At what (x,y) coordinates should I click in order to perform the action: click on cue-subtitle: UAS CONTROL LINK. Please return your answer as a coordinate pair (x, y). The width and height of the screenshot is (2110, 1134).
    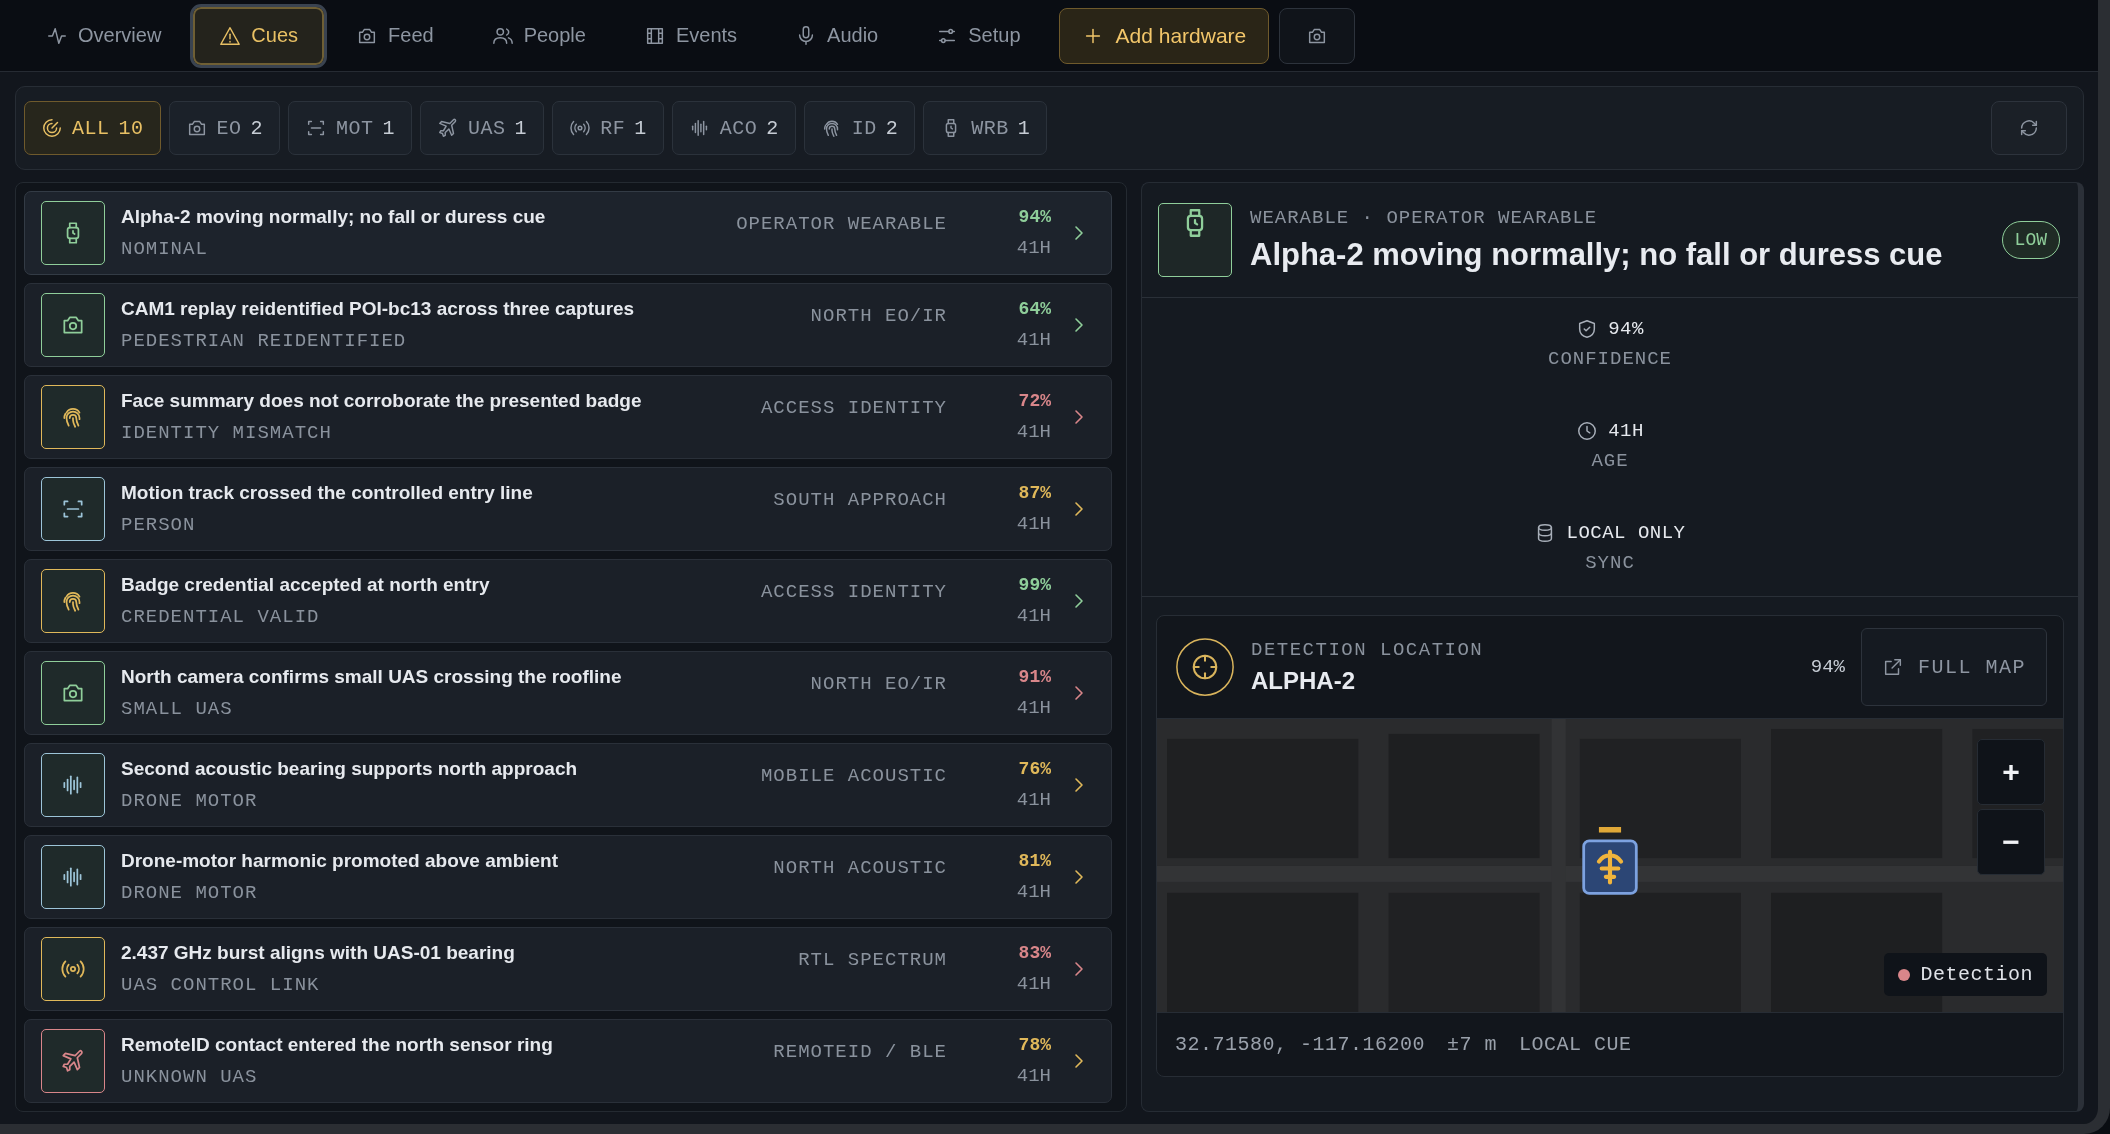
    Looking at the image, I should click on (221, 985).